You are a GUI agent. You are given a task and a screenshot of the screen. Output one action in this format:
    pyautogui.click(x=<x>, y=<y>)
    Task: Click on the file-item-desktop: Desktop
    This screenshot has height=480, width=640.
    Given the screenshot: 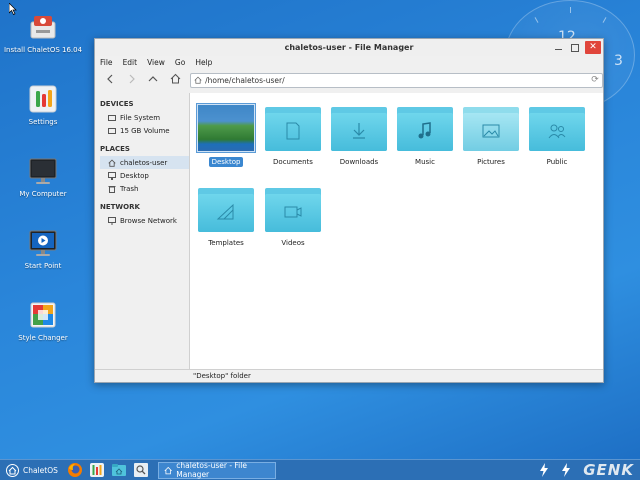 What is the action you would take?
    pyautogui.click(x=226, y=135)
    